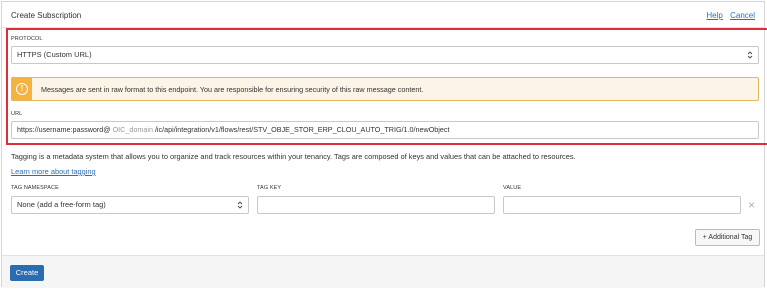 Image resolution: width=767 pixels, height=289 pixels. Describe the element at coordinates (376, 205) in the screenshot. I see `tag-key-input` at that location.